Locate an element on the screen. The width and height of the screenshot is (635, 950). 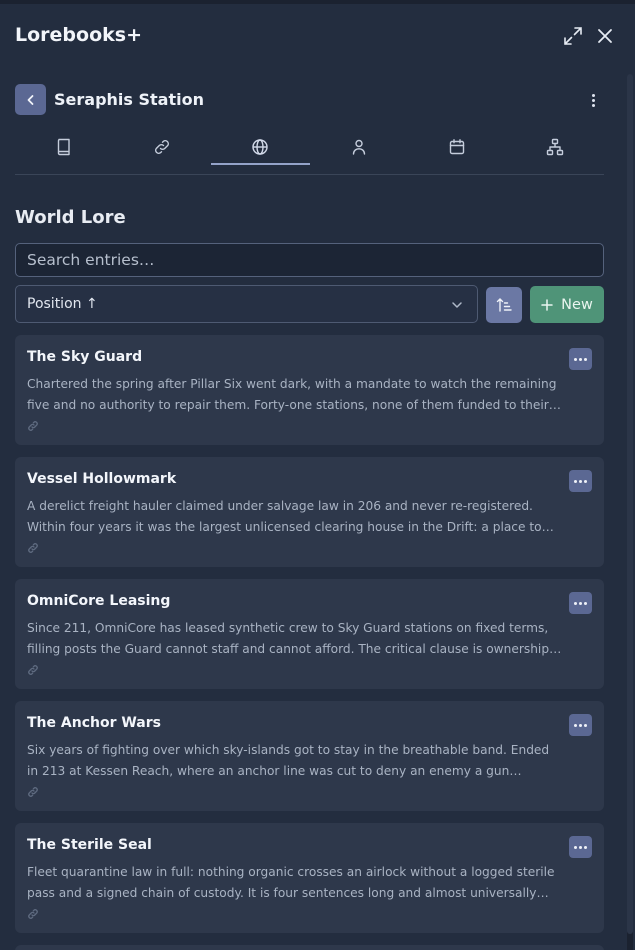
calendar-icon is located at coordinates (456, 147).